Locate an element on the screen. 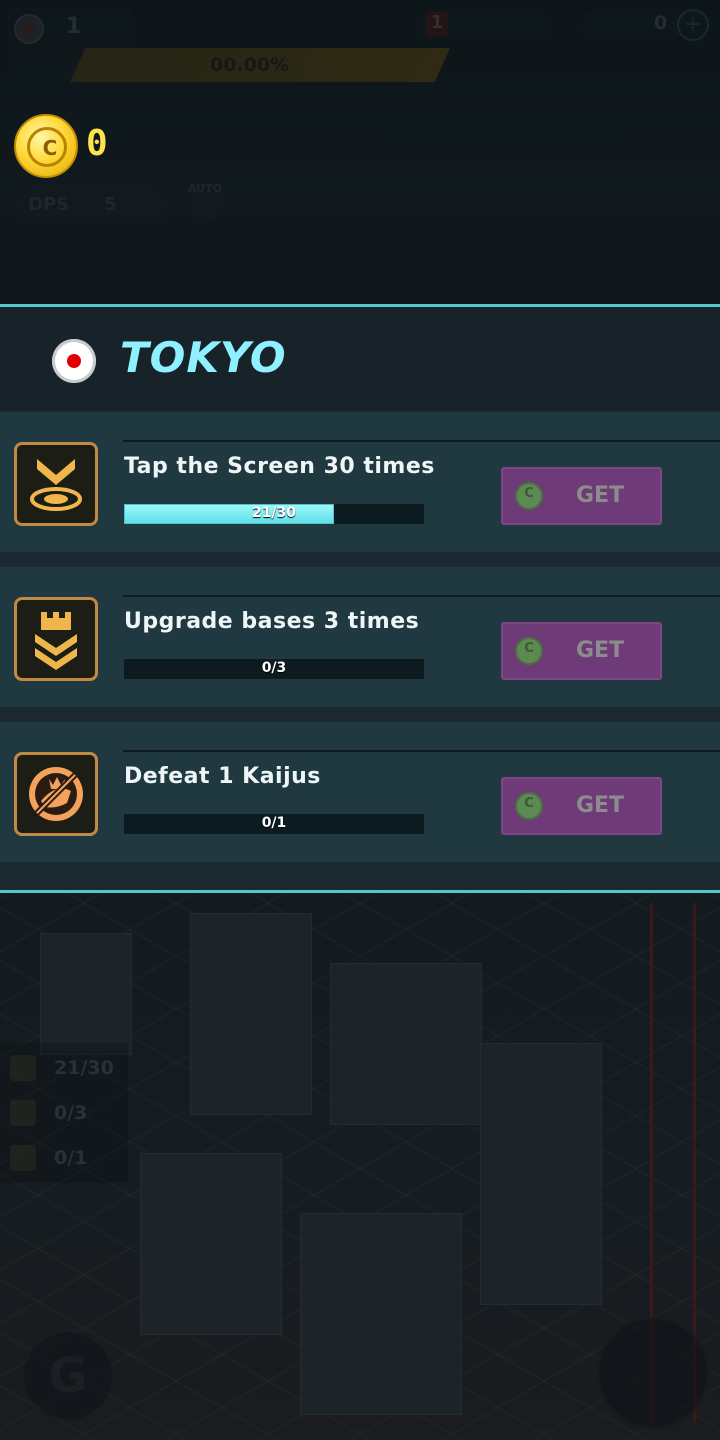  action-button is located at coordinates (653, 1373).